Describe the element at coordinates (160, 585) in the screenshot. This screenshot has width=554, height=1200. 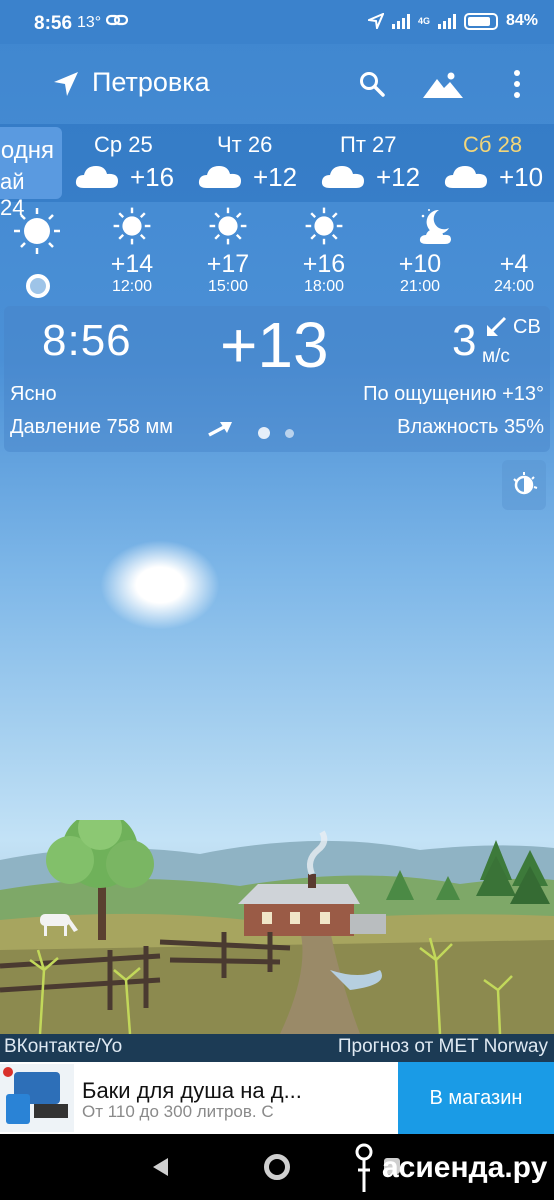
I see `sun-glow` at that location.